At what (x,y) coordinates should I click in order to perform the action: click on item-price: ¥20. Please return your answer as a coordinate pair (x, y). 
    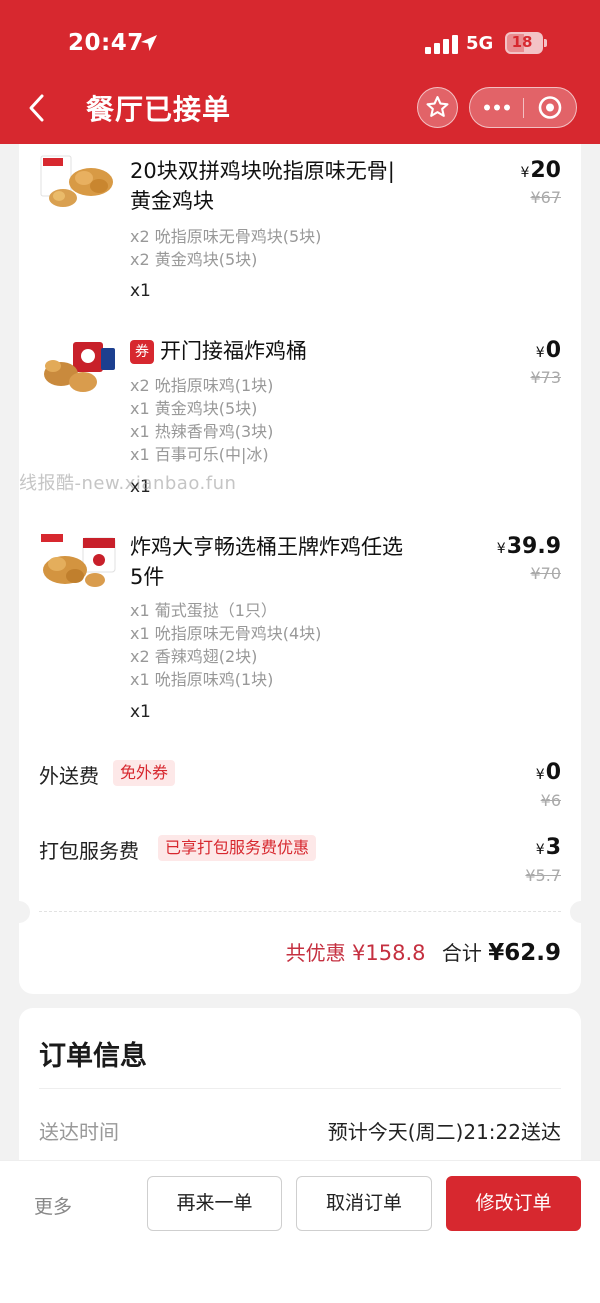
    Looking at the image, I should click on (540, 170).